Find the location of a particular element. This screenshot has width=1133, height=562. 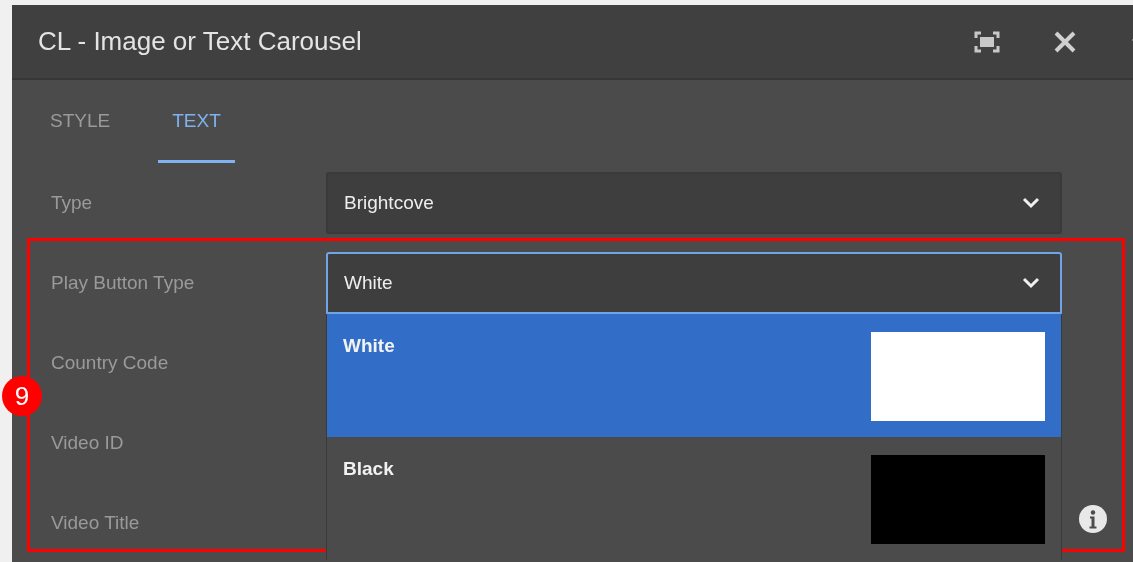

field-label: Video ID is located at coordinates (87, 442).